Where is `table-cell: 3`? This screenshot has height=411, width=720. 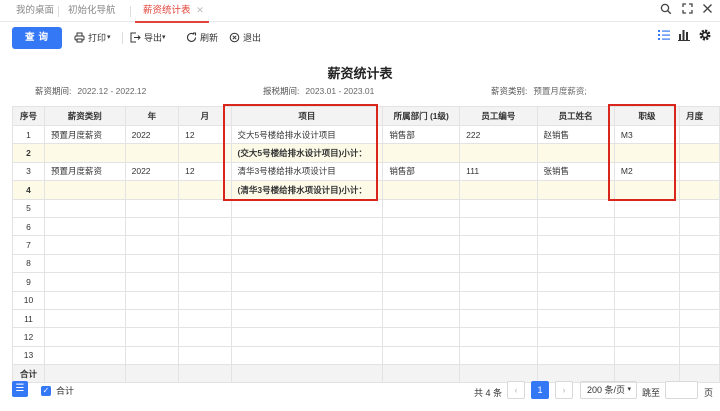 table-cell: 3 is located at coordinates (28, 171).